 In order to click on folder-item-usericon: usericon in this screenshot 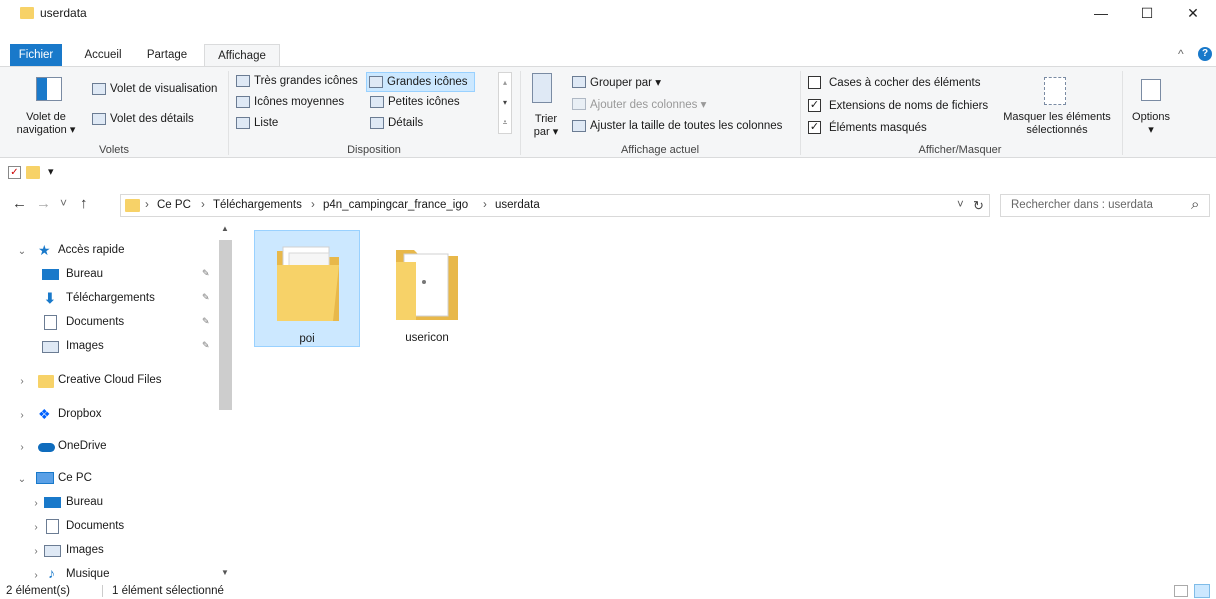, I will do `click(427, 288)`.